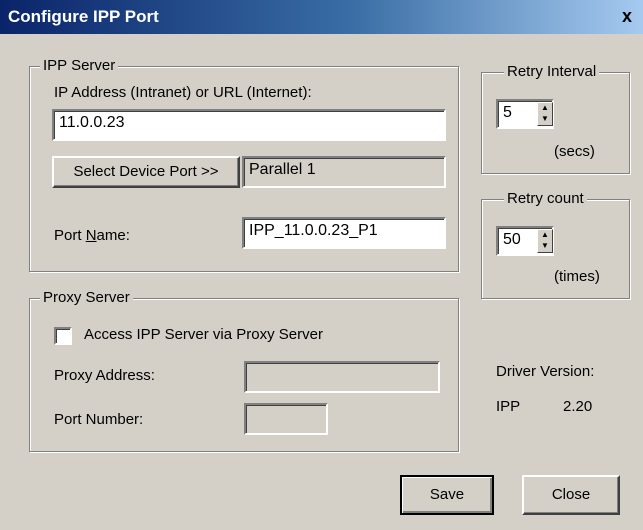  What do you see at coordinates (577, 276) in the screenshot?
I see `retry-count-unit: (times)` at bounding box center [577, 276].